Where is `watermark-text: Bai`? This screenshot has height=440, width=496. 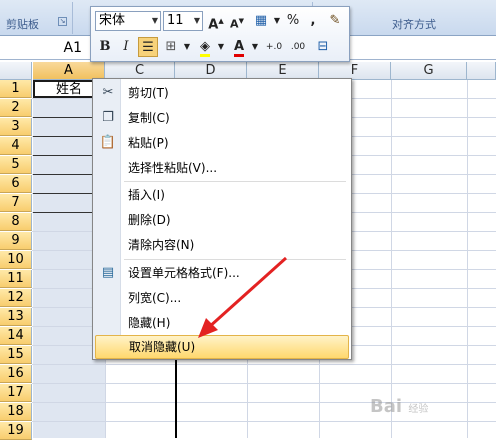 watermark-text: Bai is located at coordinates (386, 406).